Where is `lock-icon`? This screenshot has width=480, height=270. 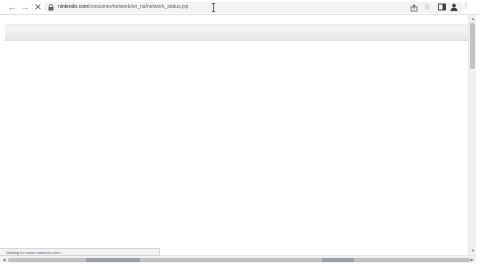
lock-icon is located at coordinates (51, 7).